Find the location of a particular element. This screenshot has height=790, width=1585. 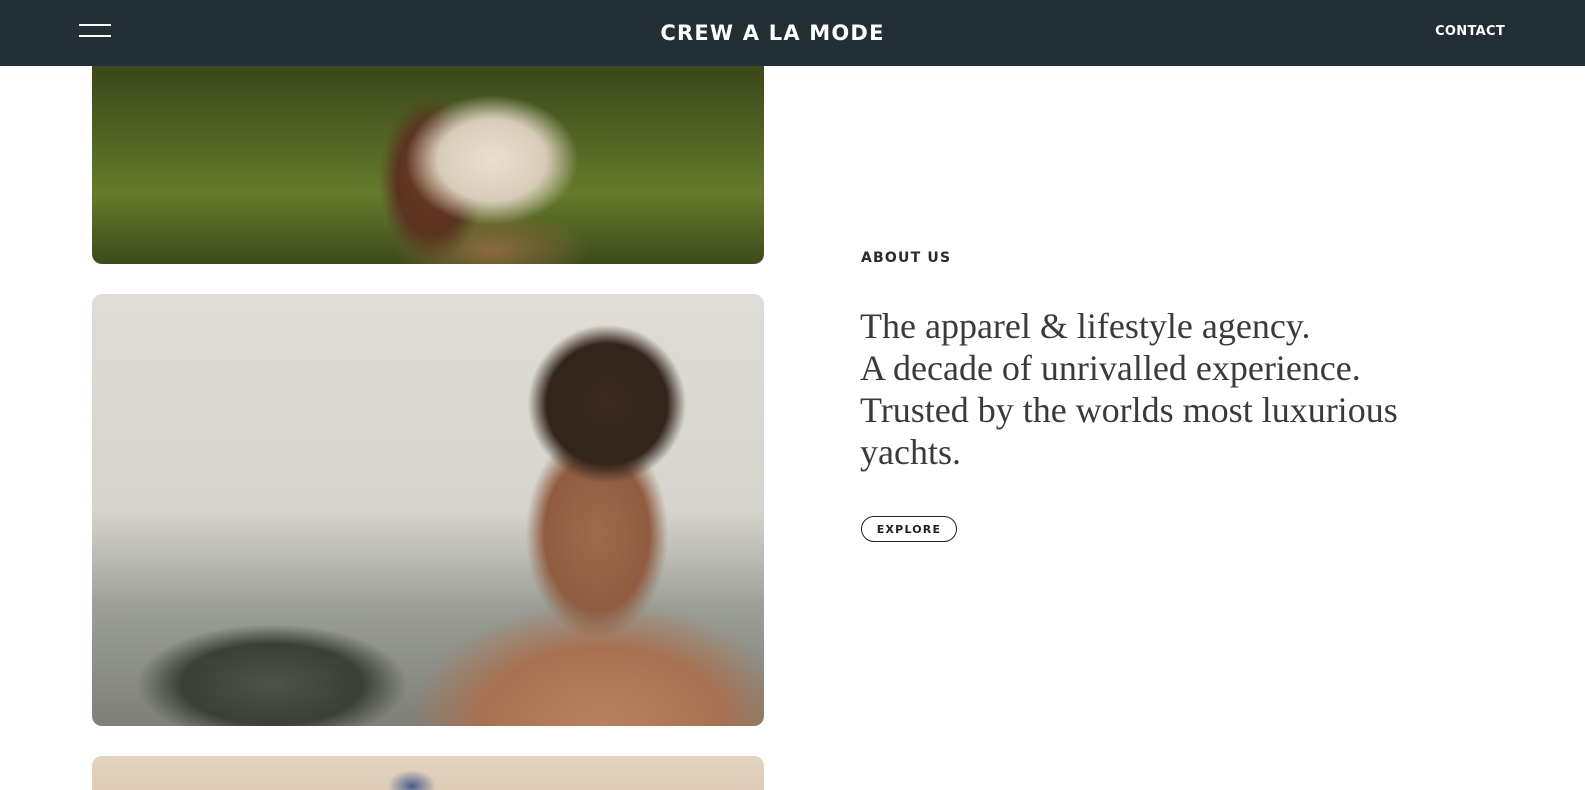

hamburger-menu-icon is located at coordinates (95, 32).